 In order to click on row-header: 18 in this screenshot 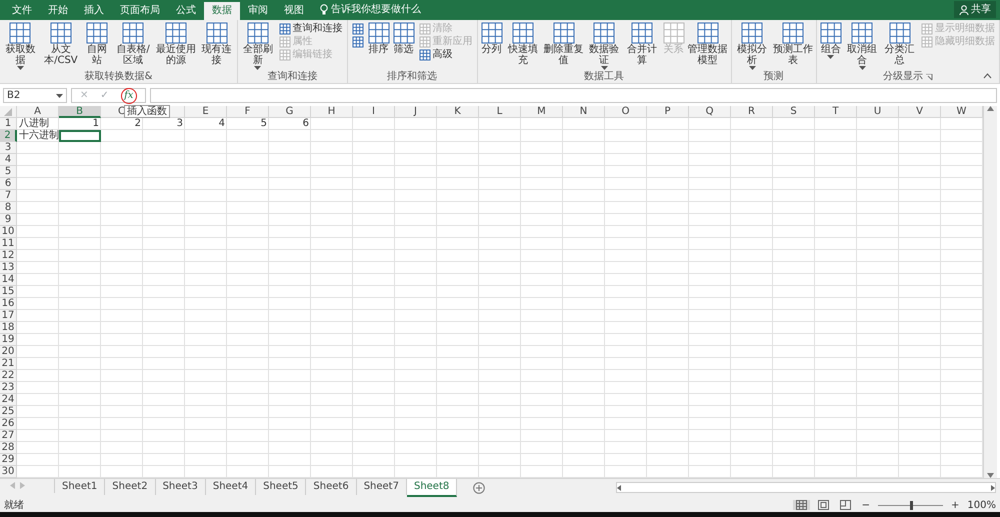, I will do `click(8, 328)`.